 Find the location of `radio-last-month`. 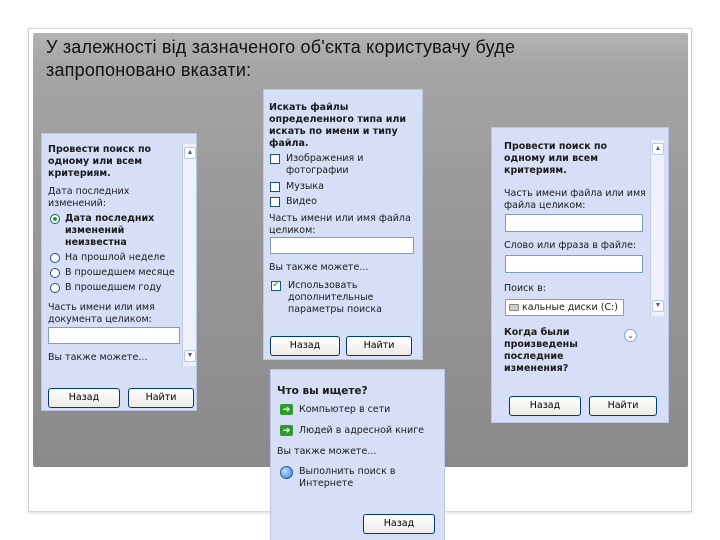

radio-last-month is located at coordinates (55, 273).